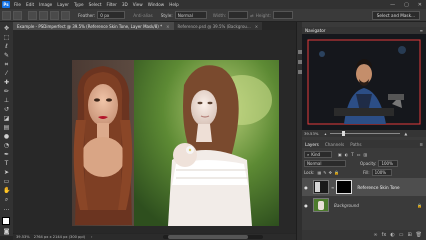 The height and width of the screenshot is (240, 426). I want to click on menu-edit: Edit, so click(30, 4).